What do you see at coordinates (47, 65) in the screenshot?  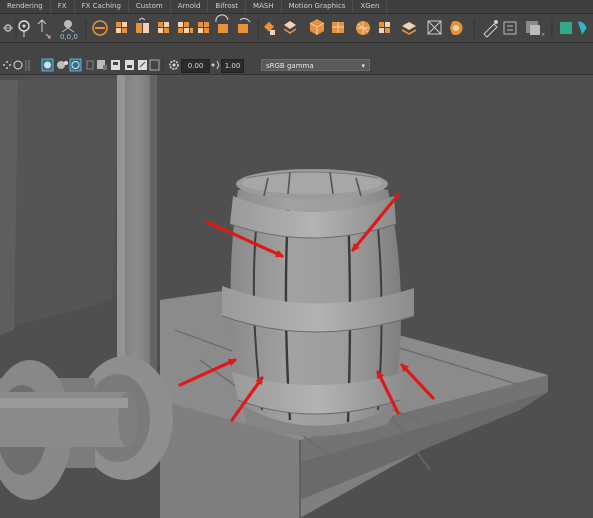 I see `wireframe-icon` at bounding box center [47, 65].